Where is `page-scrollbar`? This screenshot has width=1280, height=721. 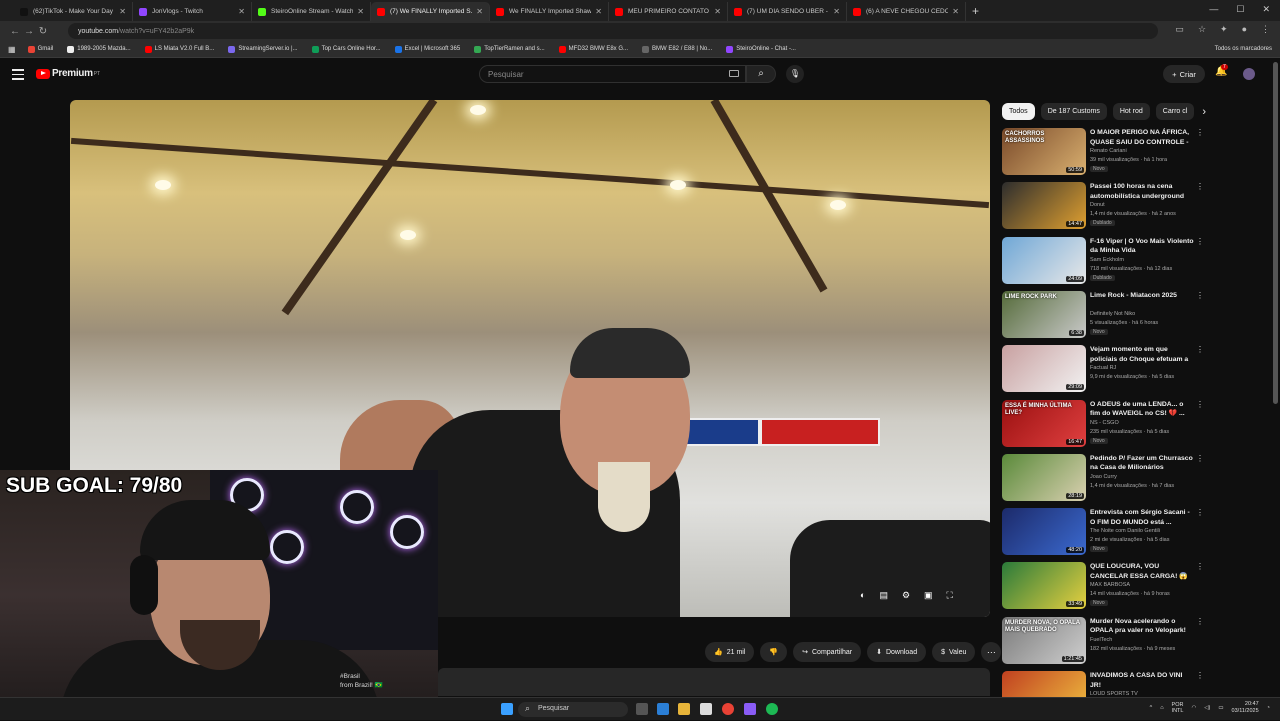 page-scrollbar is located at coordinates (1275, 233).